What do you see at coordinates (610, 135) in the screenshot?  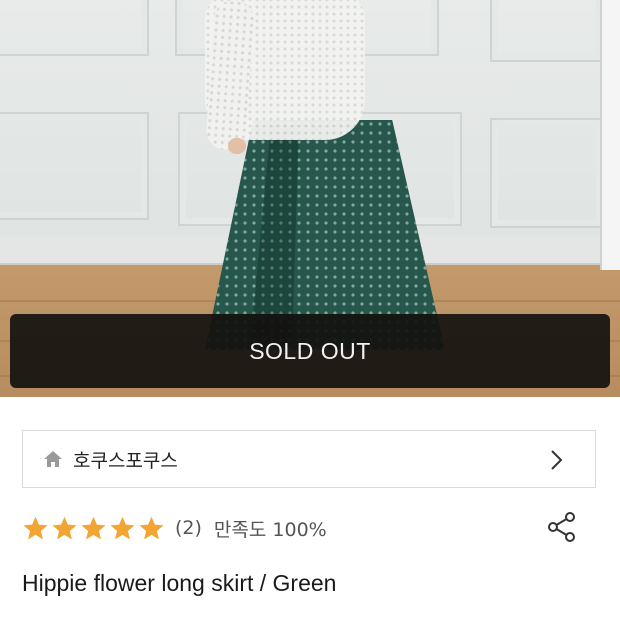 I see `door-frame` at bounding box center [610, 135].